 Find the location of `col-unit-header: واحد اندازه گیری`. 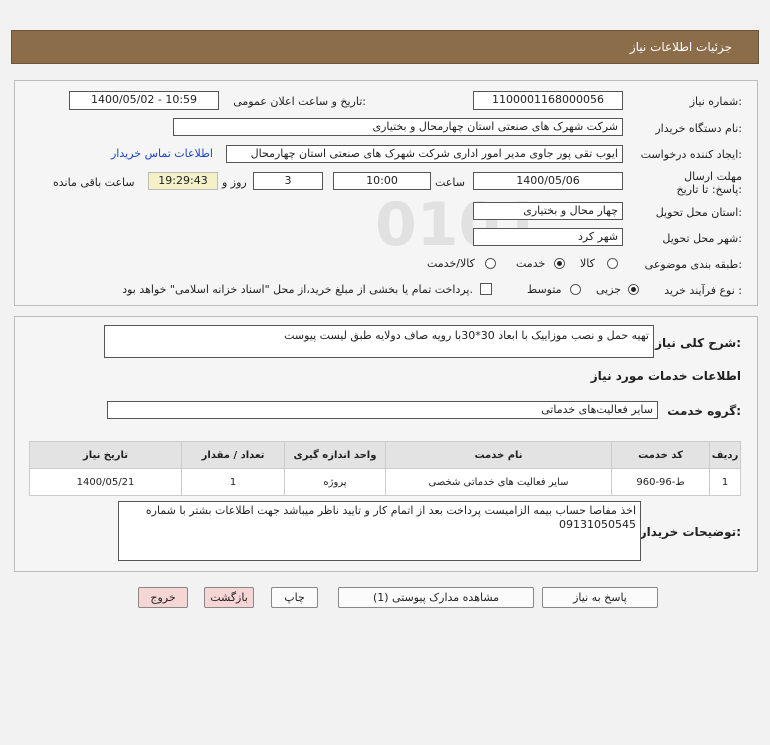

col-unit-header: واحد اندازه گیری is located at coordinates (335, 455).